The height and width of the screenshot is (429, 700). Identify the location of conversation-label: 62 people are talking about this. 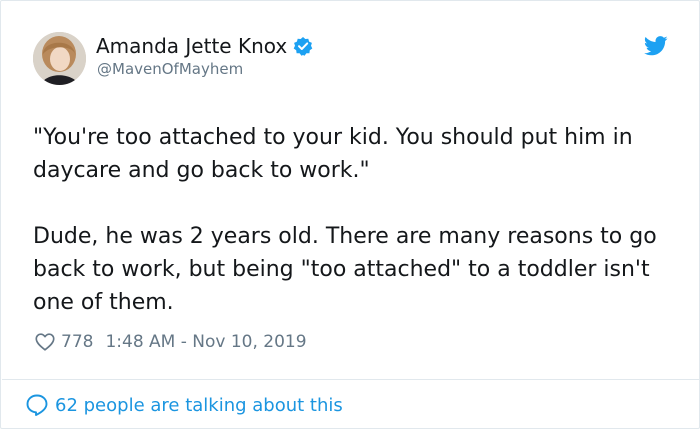
(199, 405).